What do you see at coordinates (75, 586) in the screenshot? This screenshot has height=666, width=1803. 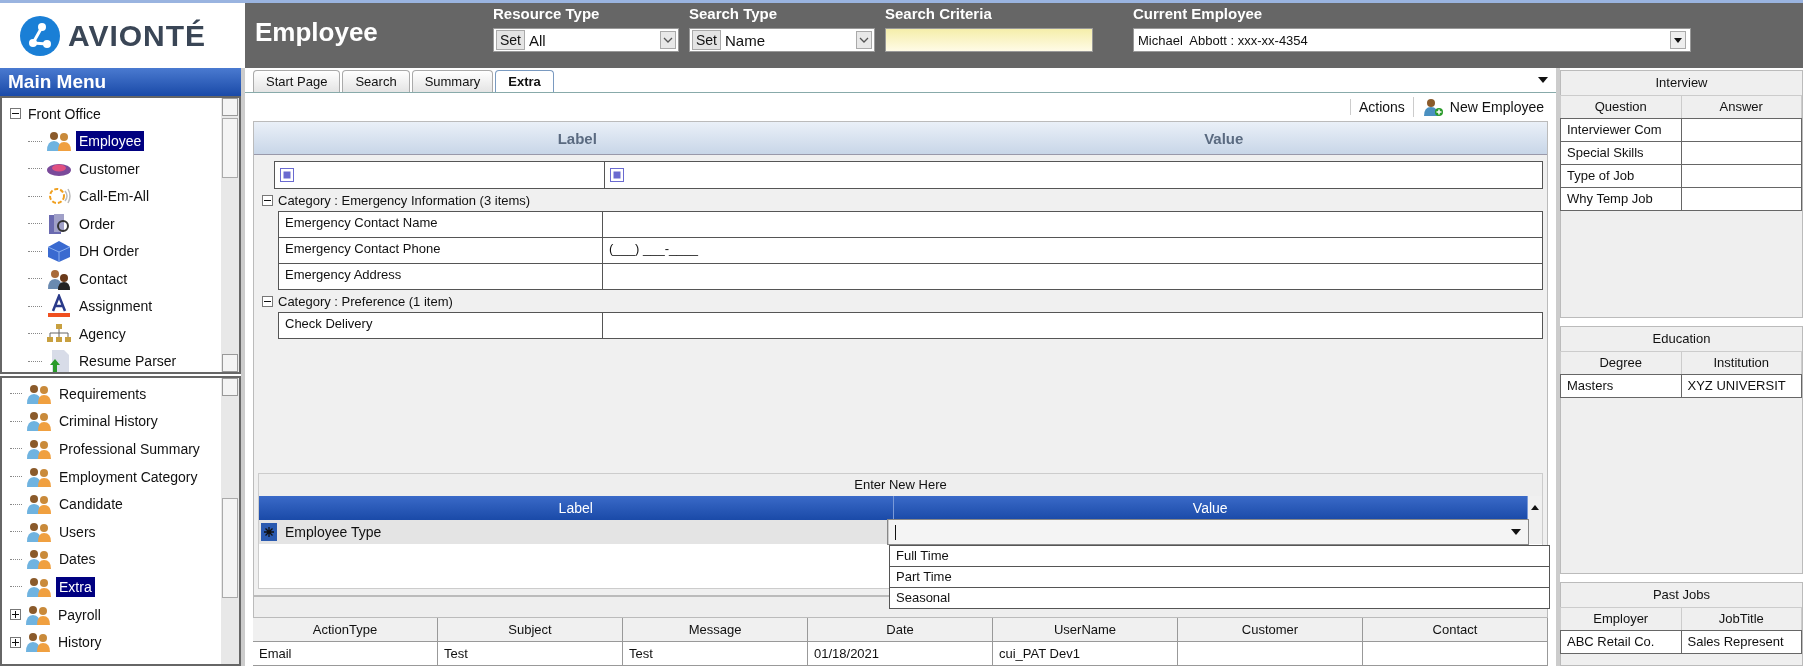 I see `tree-item: Extra` at bounding box center [75, 586].